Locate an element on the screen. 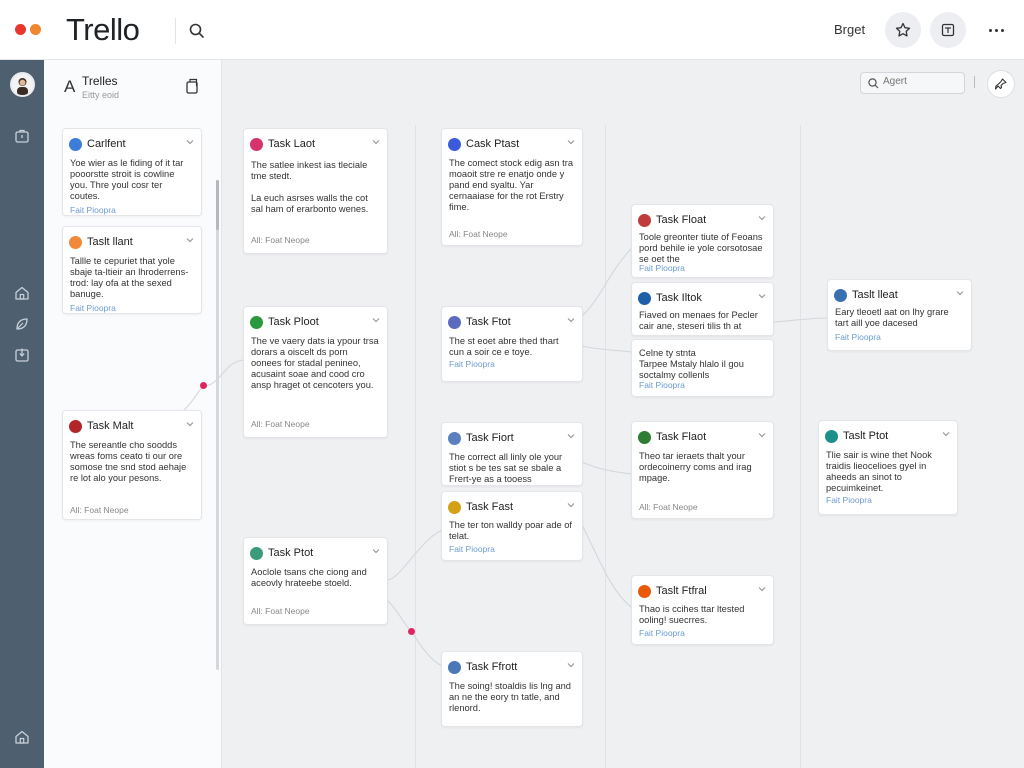  card-title: Task Fast is located at coordinates (490, 507).